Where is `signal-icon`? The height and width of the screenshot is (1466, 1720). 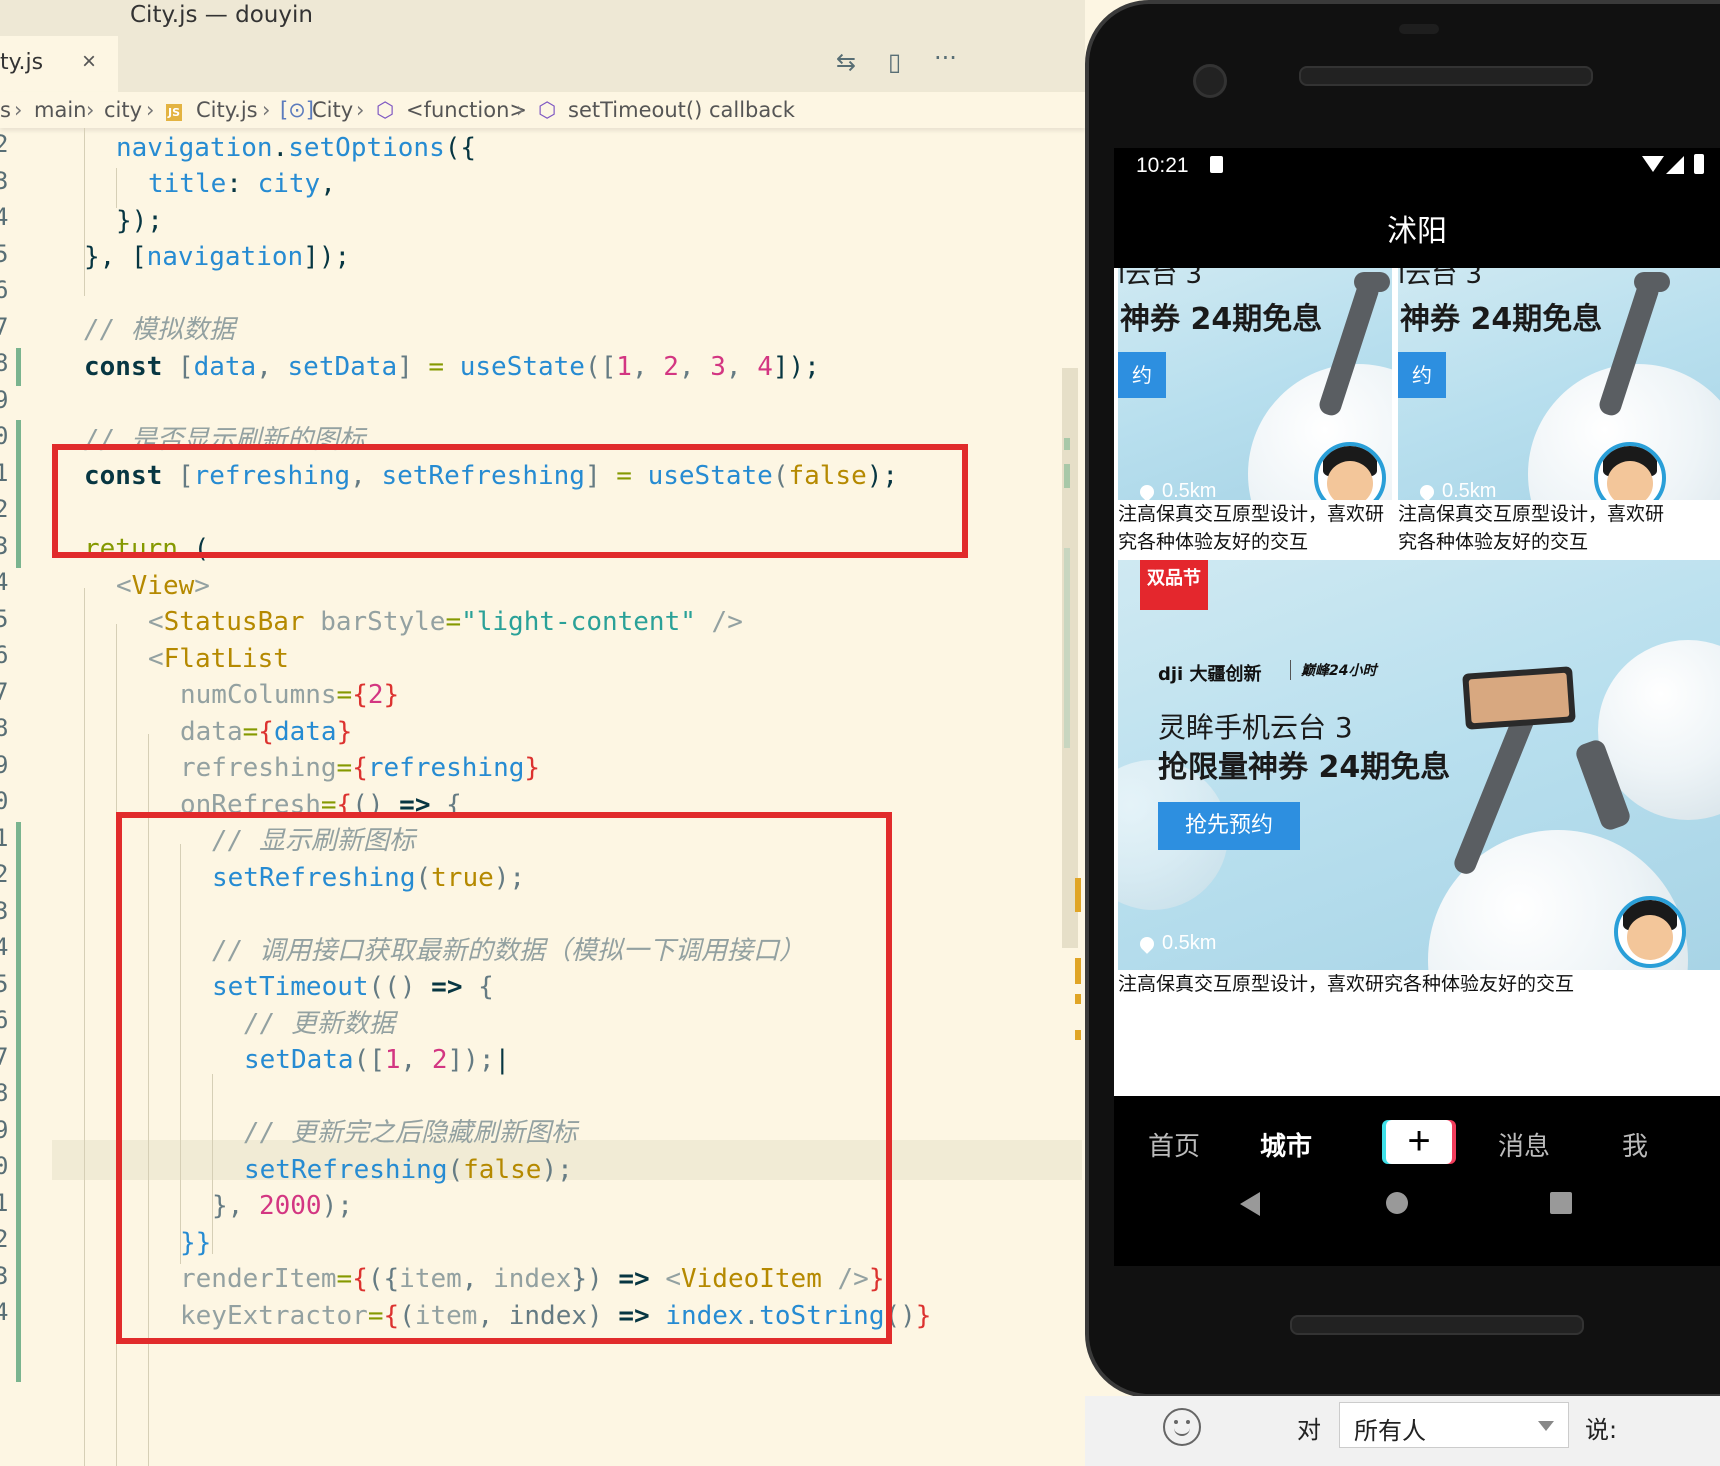 signal-icon is located at coordinates (1675, 165).